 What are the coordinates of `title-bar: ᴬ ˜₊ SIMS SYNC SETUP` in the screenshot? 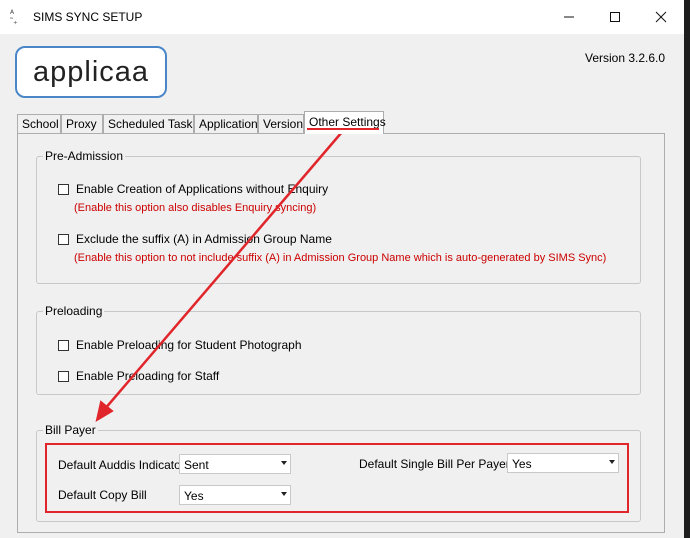 It's located at (342, 17).